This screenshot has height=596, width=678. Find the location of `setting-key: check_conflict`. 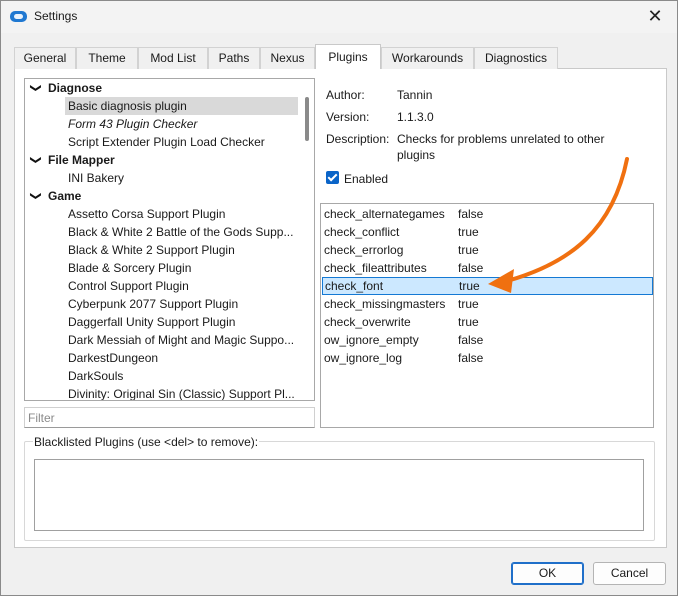

setting-key: check_conflict is located at coordinates (362, 232).